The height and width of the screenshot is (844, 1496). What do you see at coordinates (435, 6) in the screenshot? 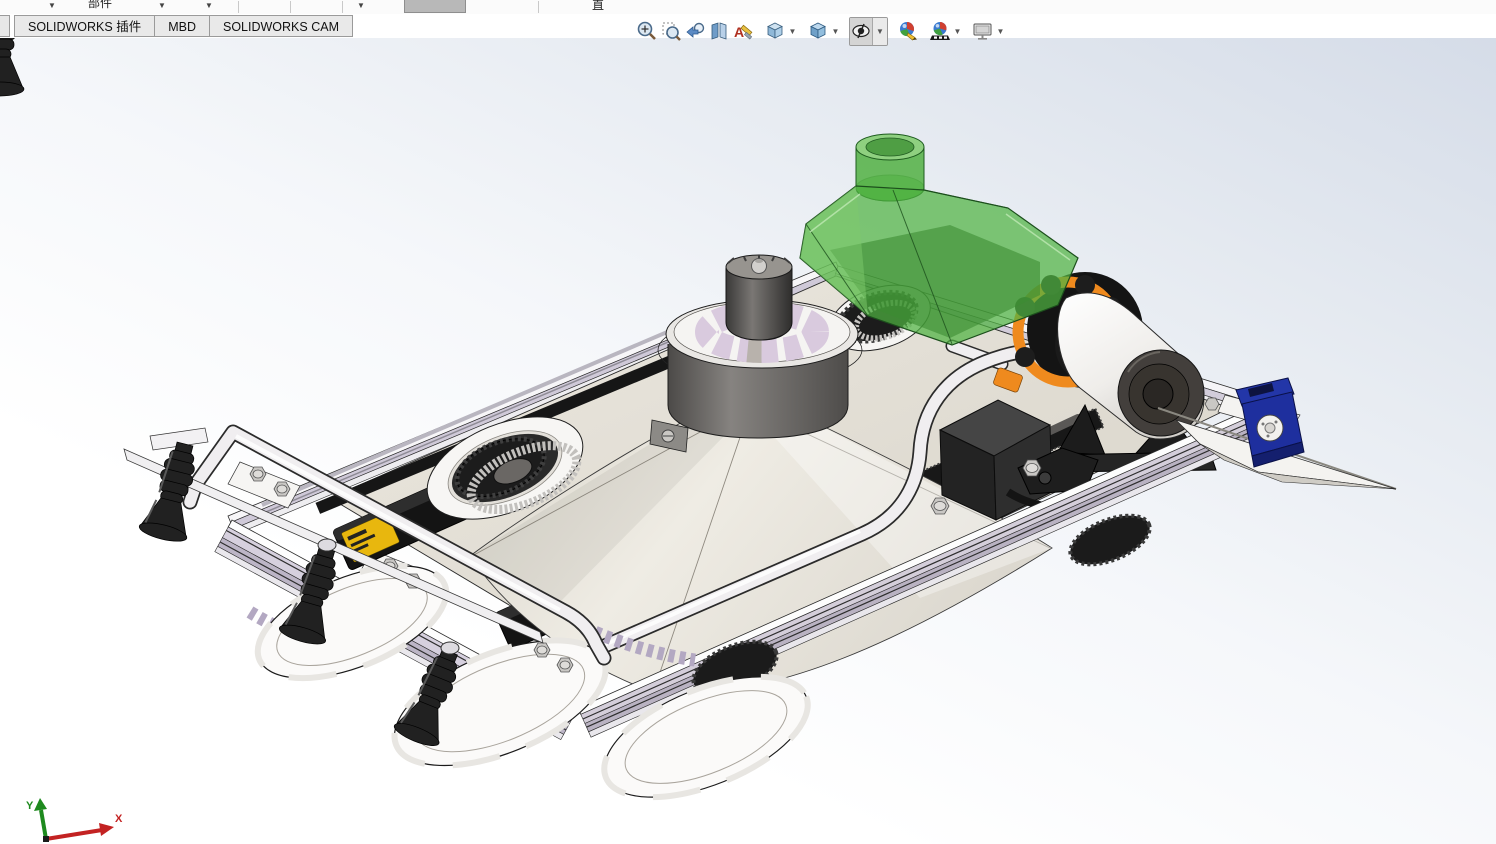
I see `pressed-toolbar-button` at bounding box center [435, 6].